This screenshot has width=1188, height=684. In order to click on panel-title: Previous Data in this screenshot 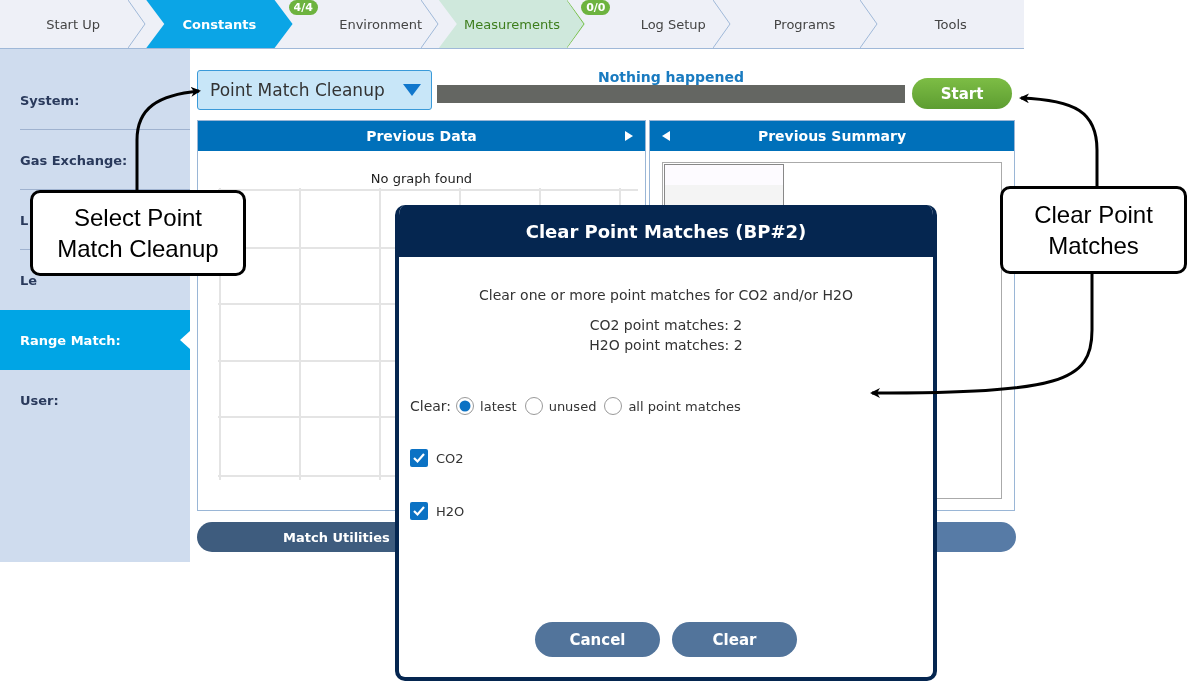, I will do `click(421, 136)`.